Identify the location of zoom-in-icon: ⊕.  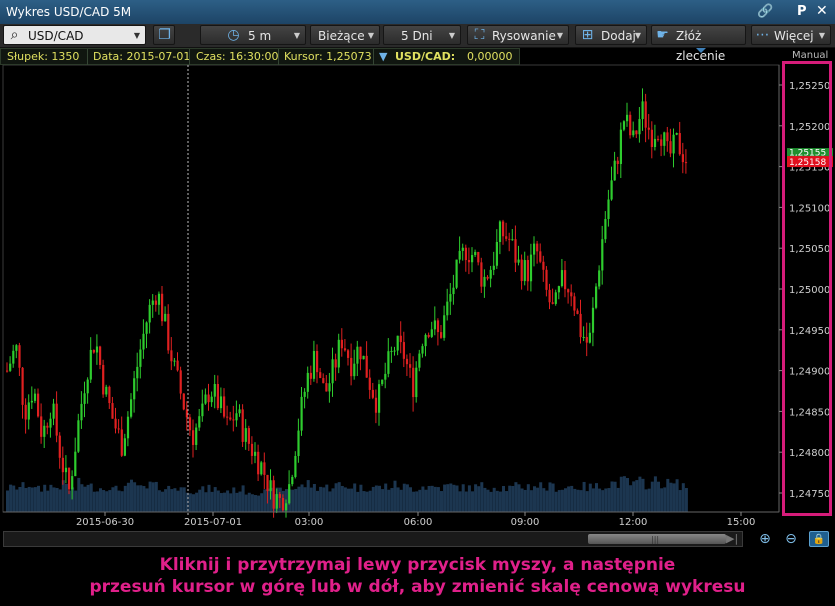
(765, 539).